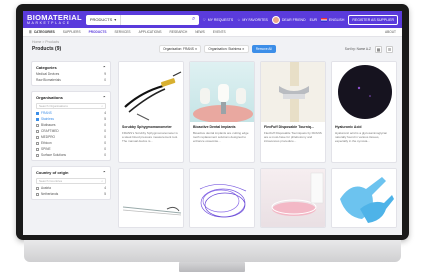 Image resolution: width=421 pixels, height=277 pixels. What do you see at coordinates (373, 19) in the screenshot?
I see `register-supplier-button: REGISTER AS SUPPLIER` at bounding box center [373, 19].